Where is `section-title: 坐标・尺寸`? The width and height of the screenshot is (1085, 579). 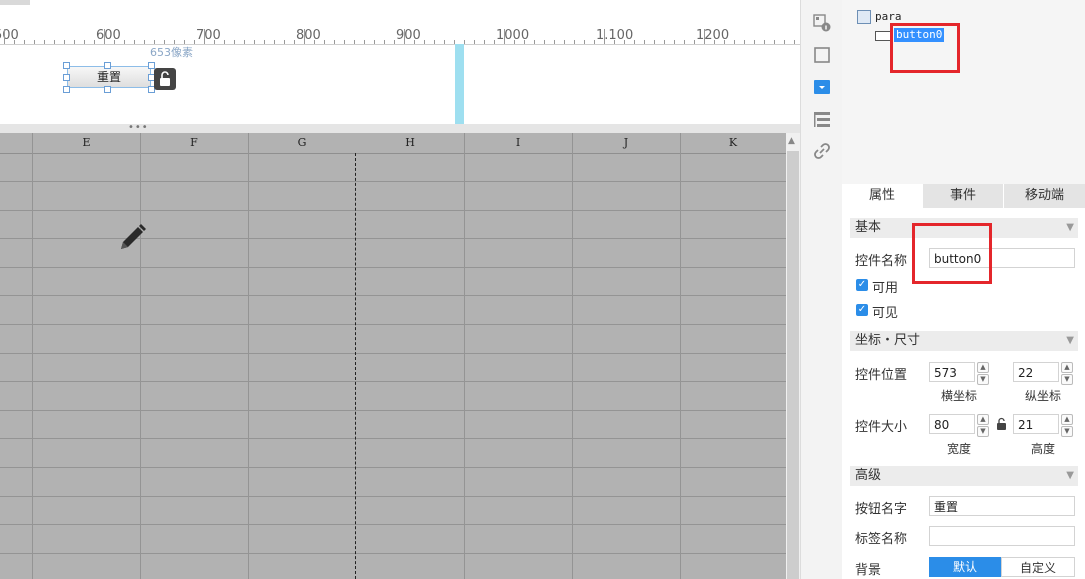 section-title: 坐标・尺寸 is located at coordinates (888, 340).